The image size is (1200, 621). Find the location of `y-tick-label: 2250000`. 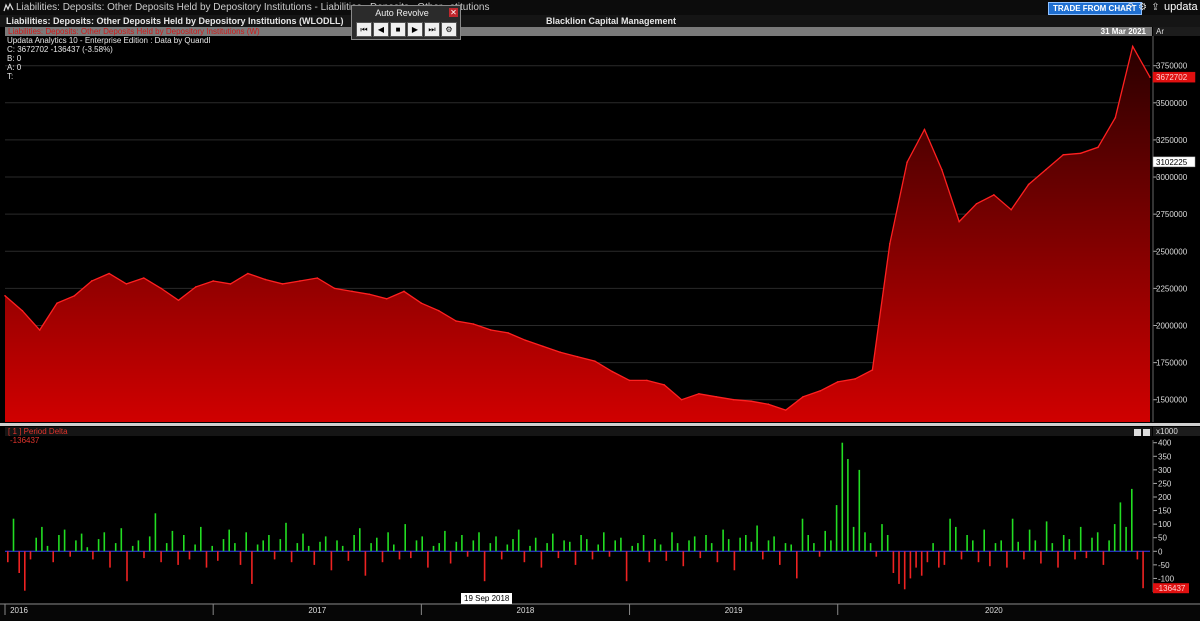

y-tick-label: 2250000 is located at coordinates (1172, 288).